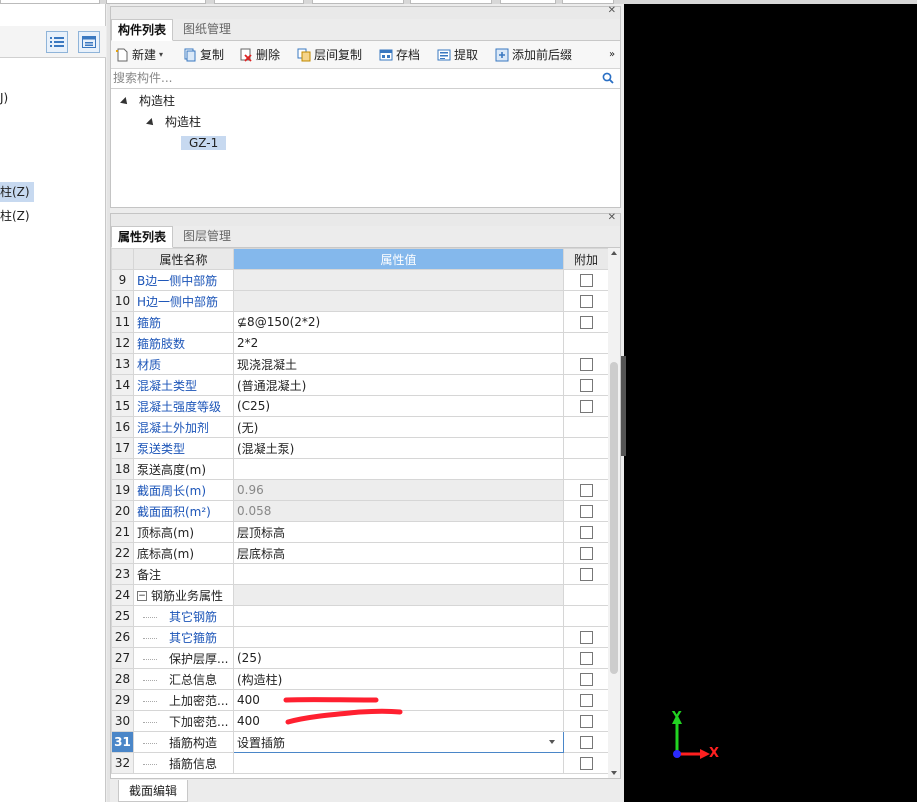 The image size is (917, 802). Describe the element at coordinates (398, 679) in the screenshot. I see `property-value: (构造柱)` at that location.